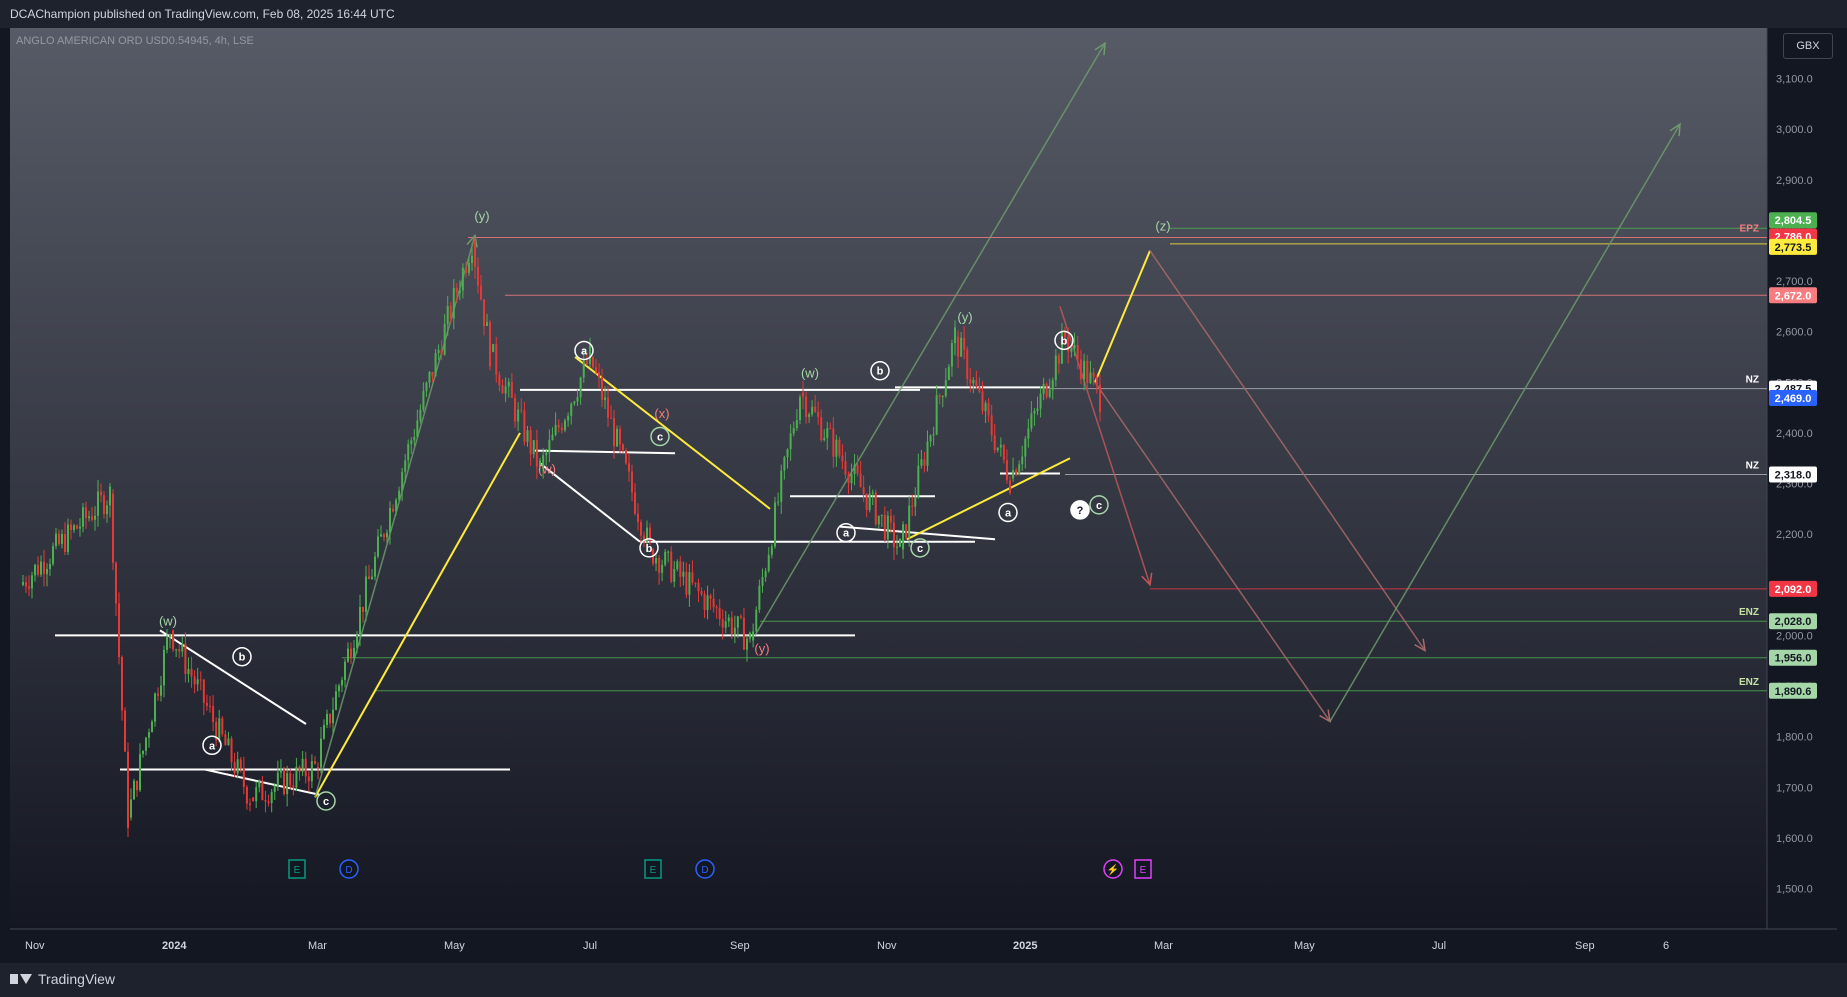 Image resolution: width=1847 pixels, height=997 pixels. Describe the element at coordinates (348, 870) in the screenshot. I see `event-marker-label: D` at that location.